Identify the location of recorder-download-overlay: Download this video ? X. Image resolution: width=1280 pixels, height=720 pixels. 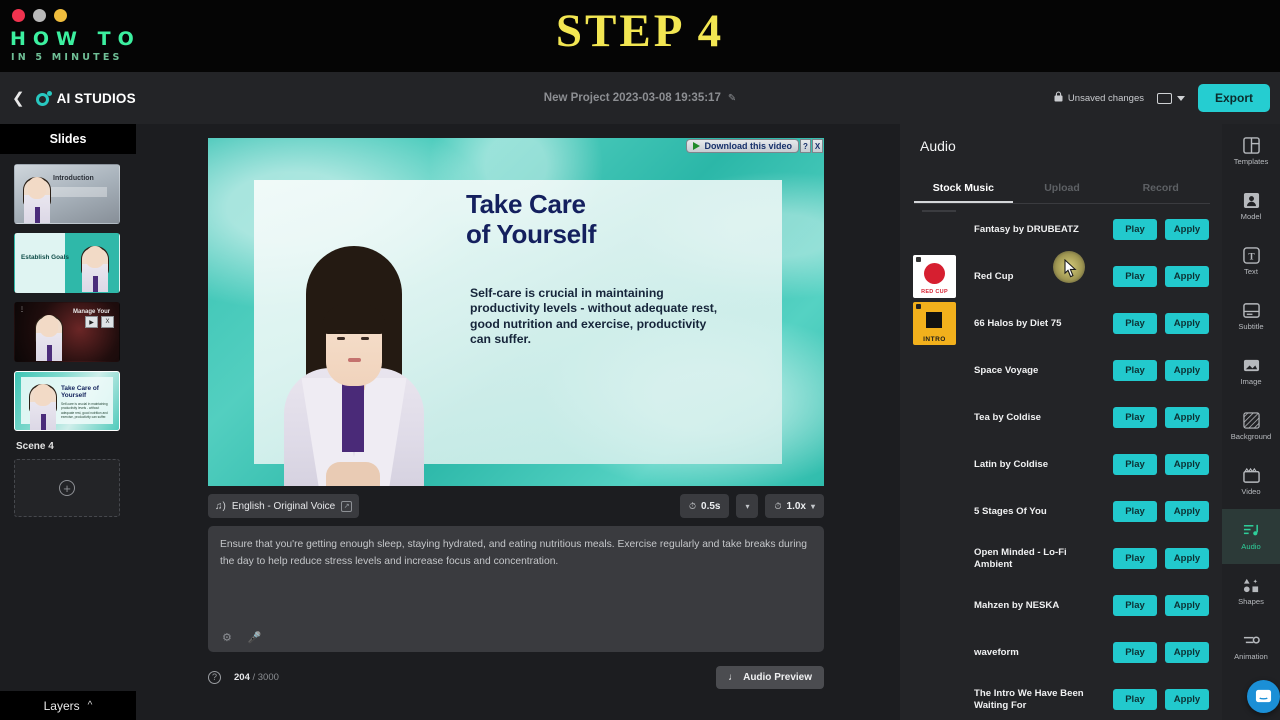
(754, 146).